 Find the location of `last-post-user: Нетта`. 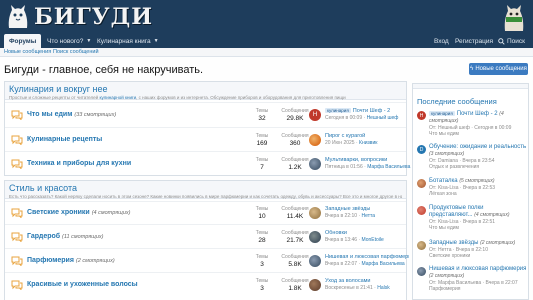

last-post-user: Нетта is located at coordinates (369, 216).